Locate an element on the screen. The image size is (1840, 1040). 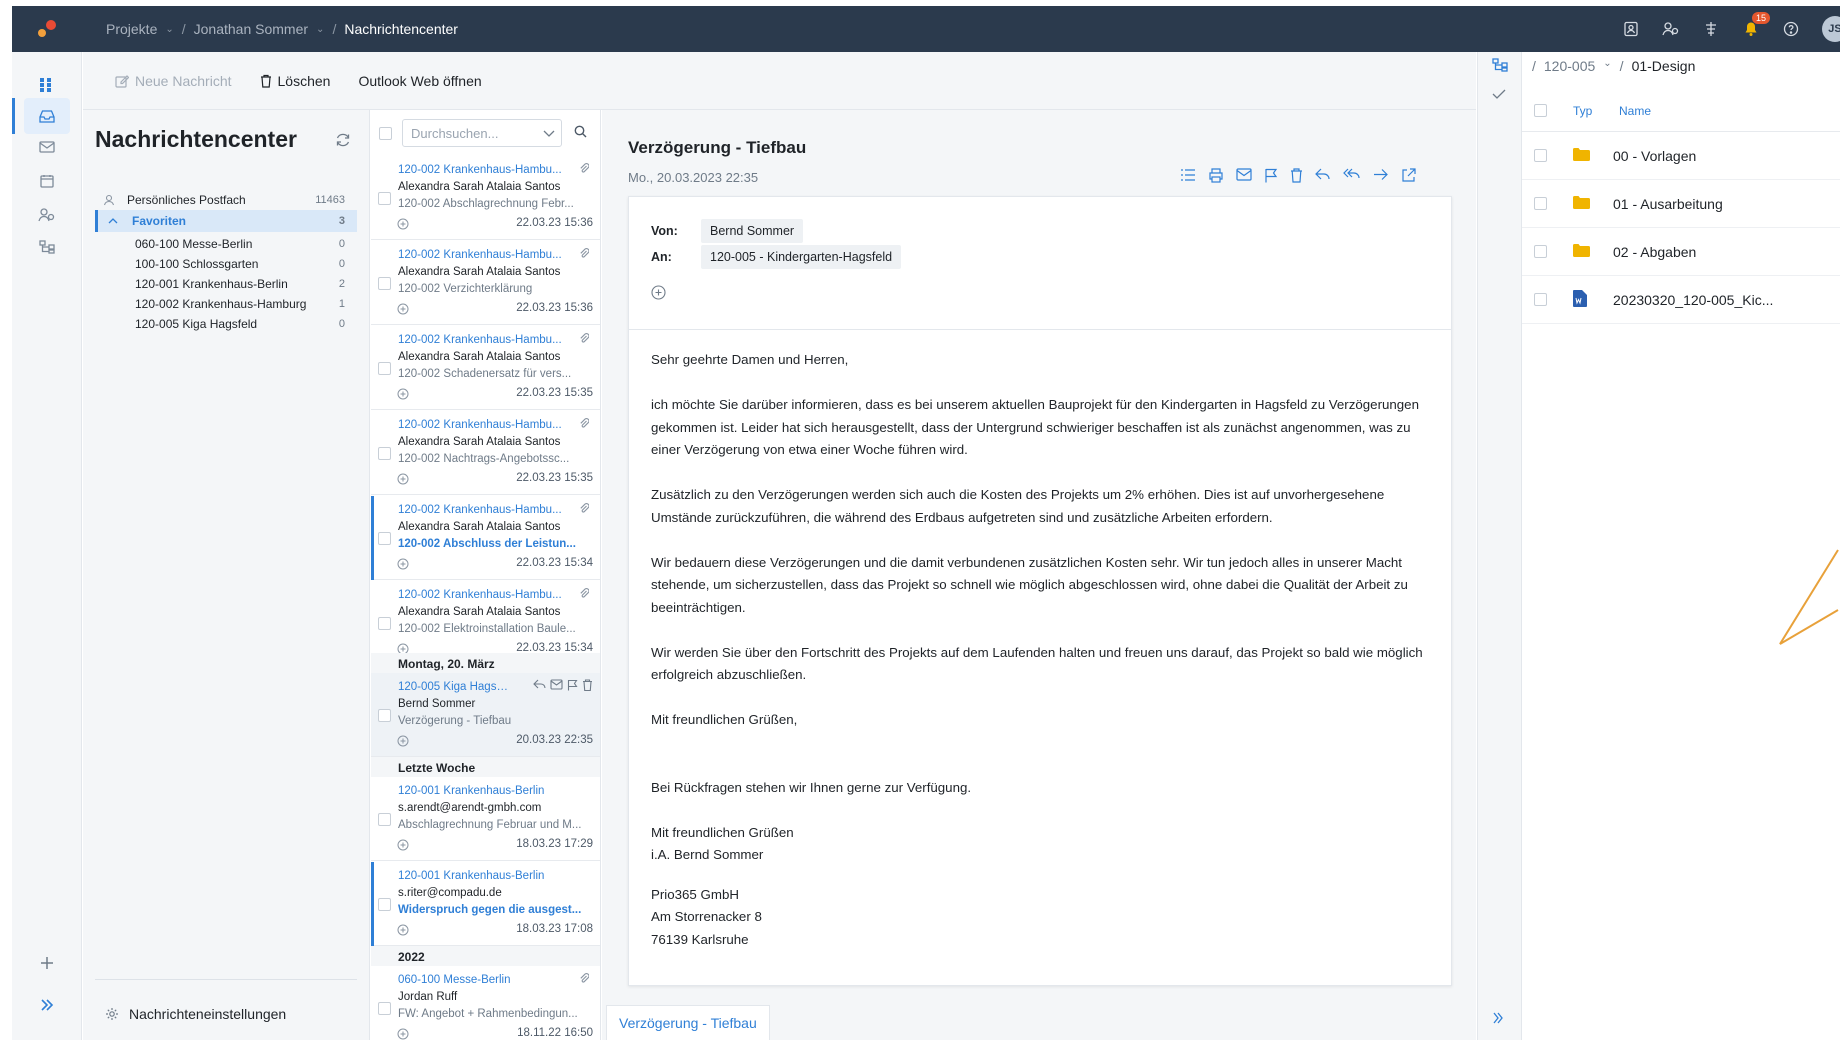
refresh-icon is located at coordinates (343, 141).